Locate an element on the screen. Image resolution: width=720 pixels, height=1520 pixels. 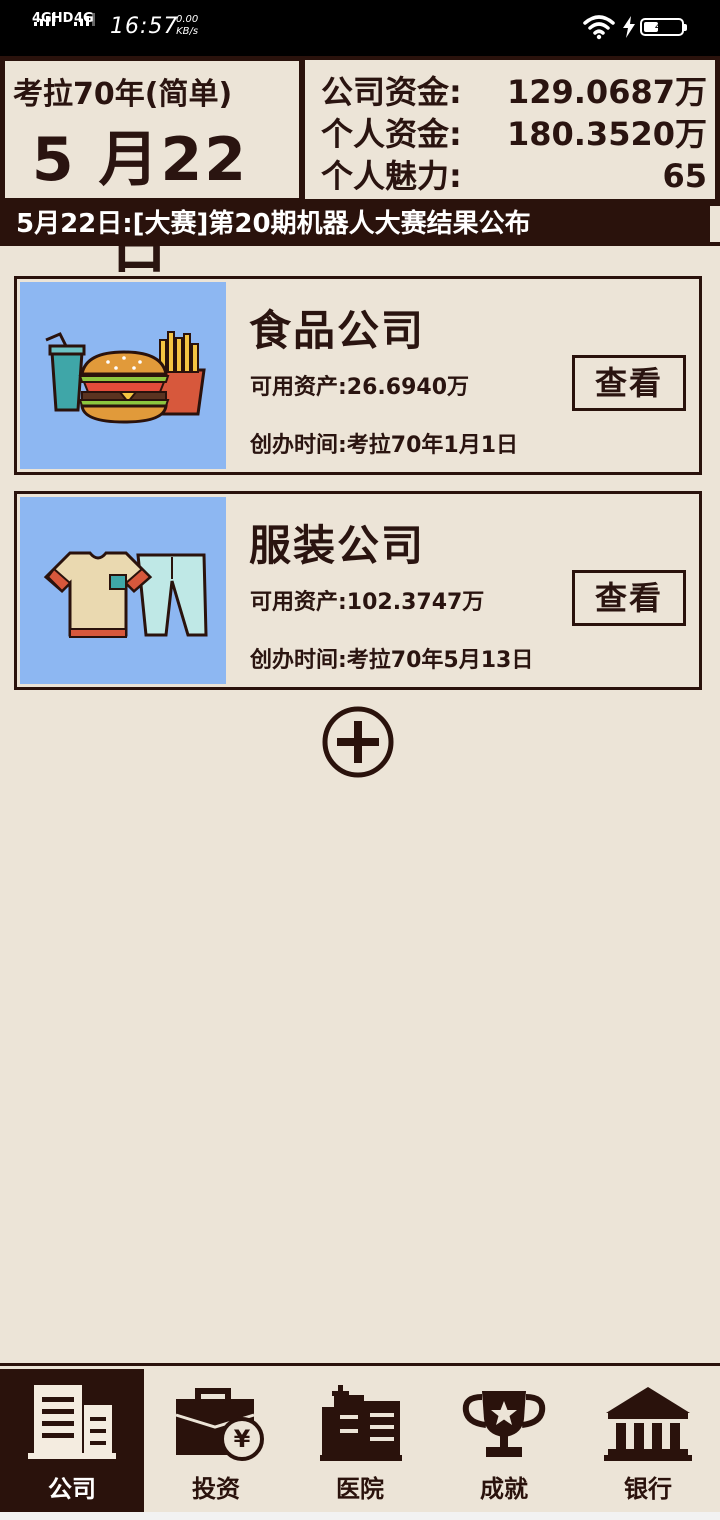
company-founded-date: 创办时间:考拉70年5月13日 is located at coordinates (392, 660).